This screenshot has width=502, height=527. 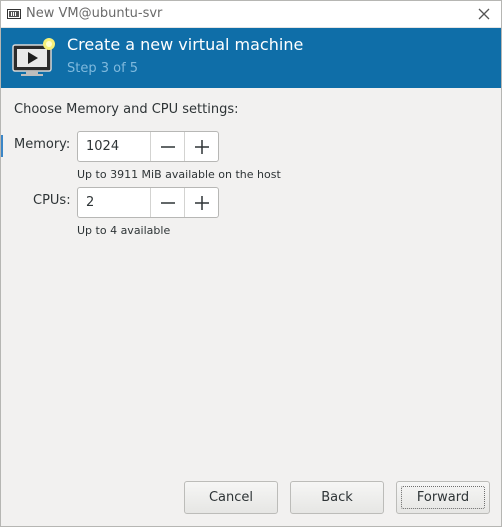 I want to click on step-indicator: Step 3 of 5, so click(x=103, y=68).